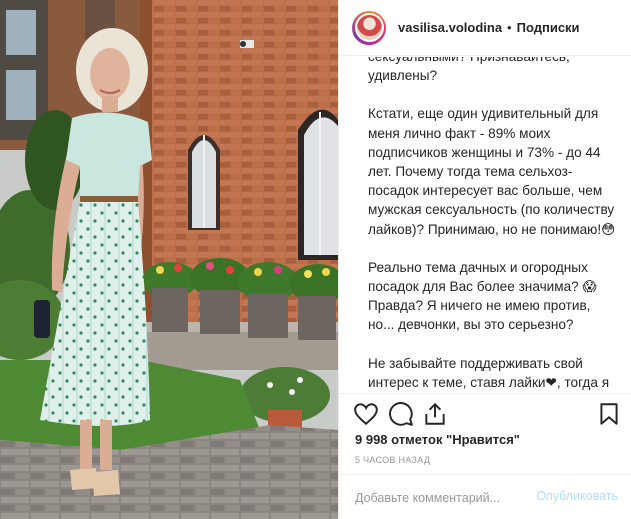 The height and width of the screenshot is (519, 631). I want to click on comment-icon, so click(401, 414).